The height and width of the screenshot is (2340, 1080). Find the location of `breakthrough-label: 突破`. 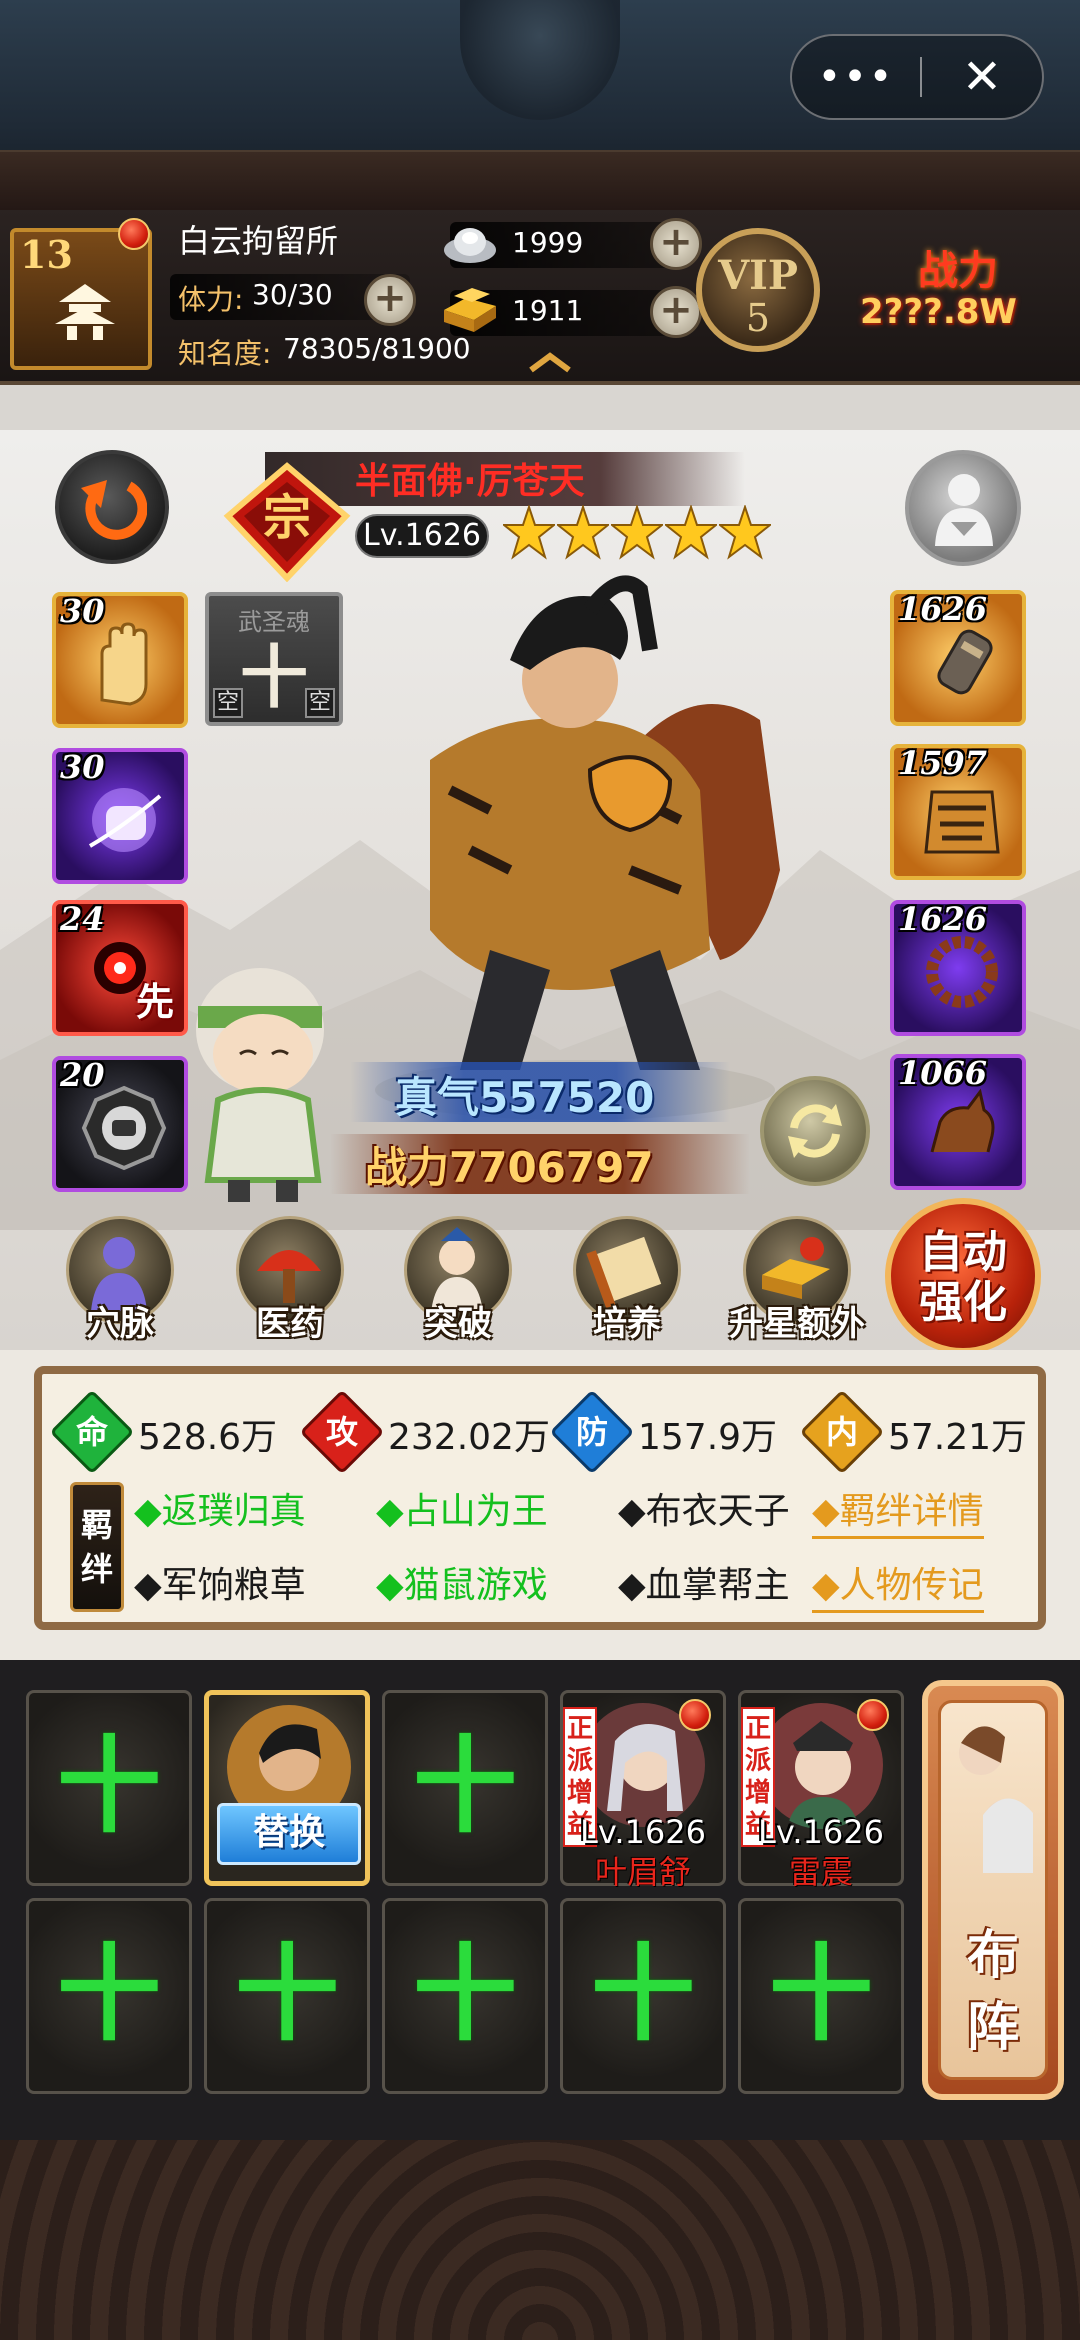

breakthrough-label: 突破 is located at coordinates (458, 1324).